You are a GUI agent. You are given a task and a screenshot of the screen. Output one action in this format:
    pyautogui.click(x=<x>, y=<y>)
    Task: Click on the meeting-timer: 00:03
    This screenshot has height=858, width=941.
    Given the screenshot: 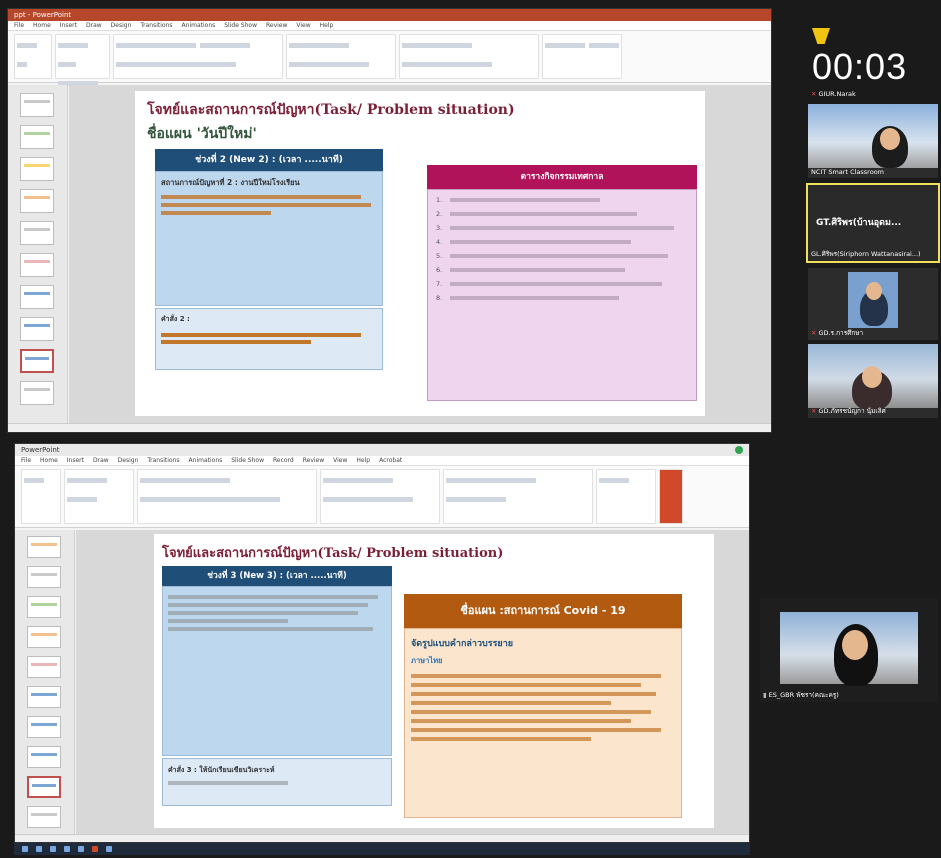 What is the action you would take?
    pyautogui.click(x=859, y=67)
    